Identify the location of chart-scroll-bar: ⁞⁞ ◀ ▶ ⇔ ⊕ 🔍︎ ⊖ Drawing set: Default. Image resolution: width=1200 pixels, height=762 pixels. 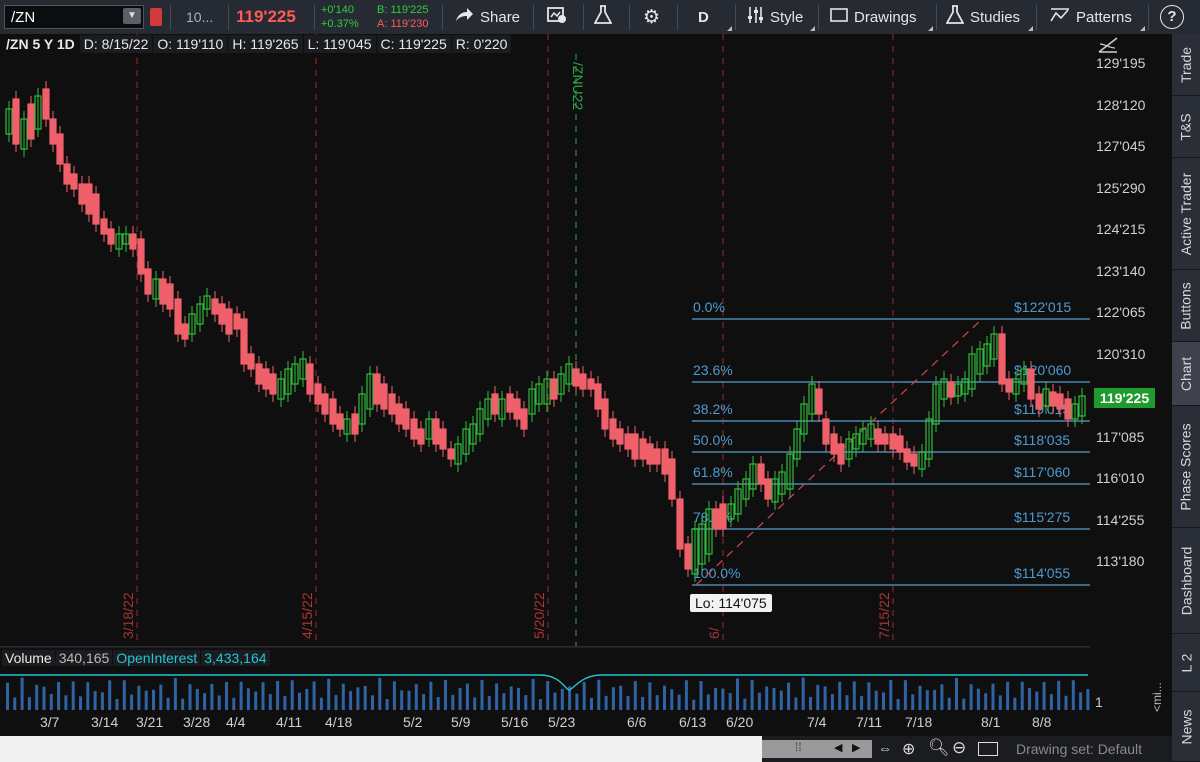
(586, 749).